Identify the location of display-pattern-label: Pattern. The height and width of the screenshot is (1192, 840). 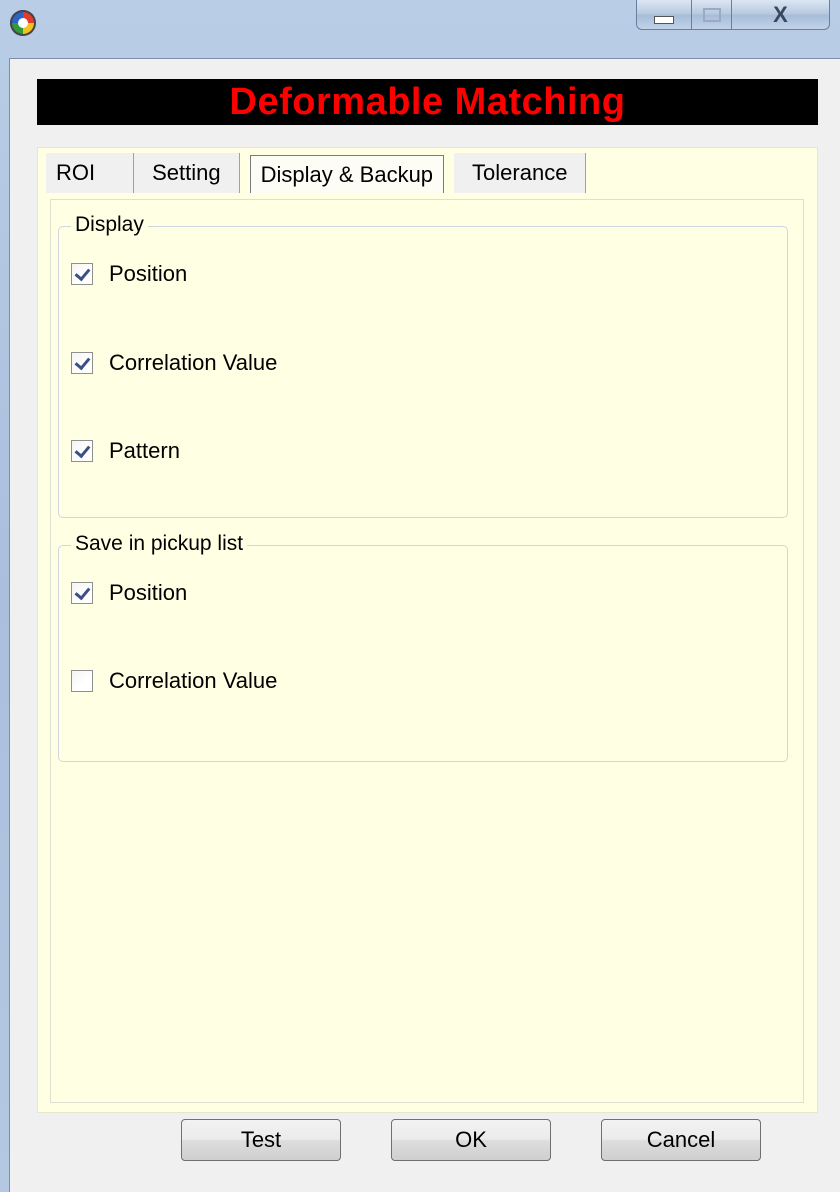
(144, 450).